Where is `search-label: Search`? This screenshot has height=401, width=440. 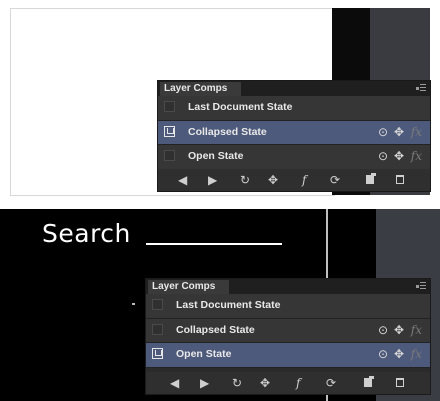 search-label: Search is located at coordinates (86, 233).